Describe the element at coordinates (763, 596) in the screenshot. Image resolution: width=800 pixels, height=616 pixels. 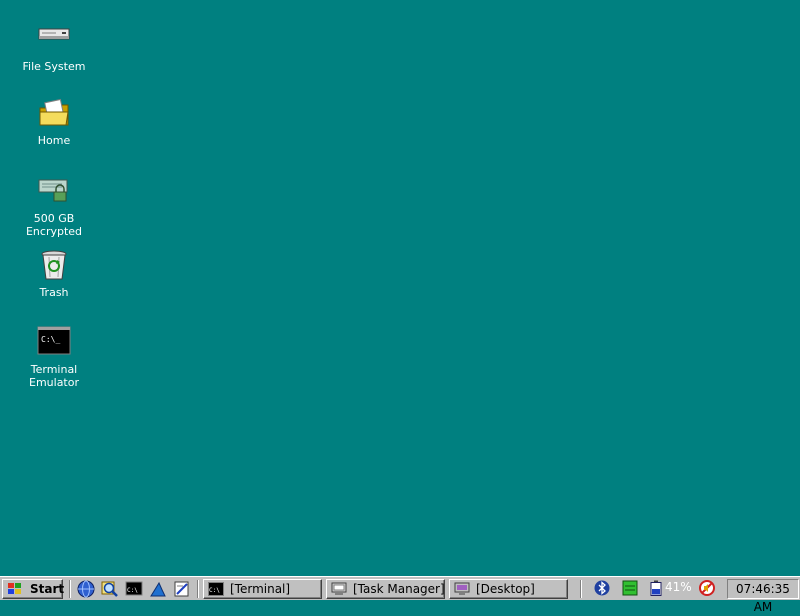
I see `clock: 07:46:35 AM` at that location.